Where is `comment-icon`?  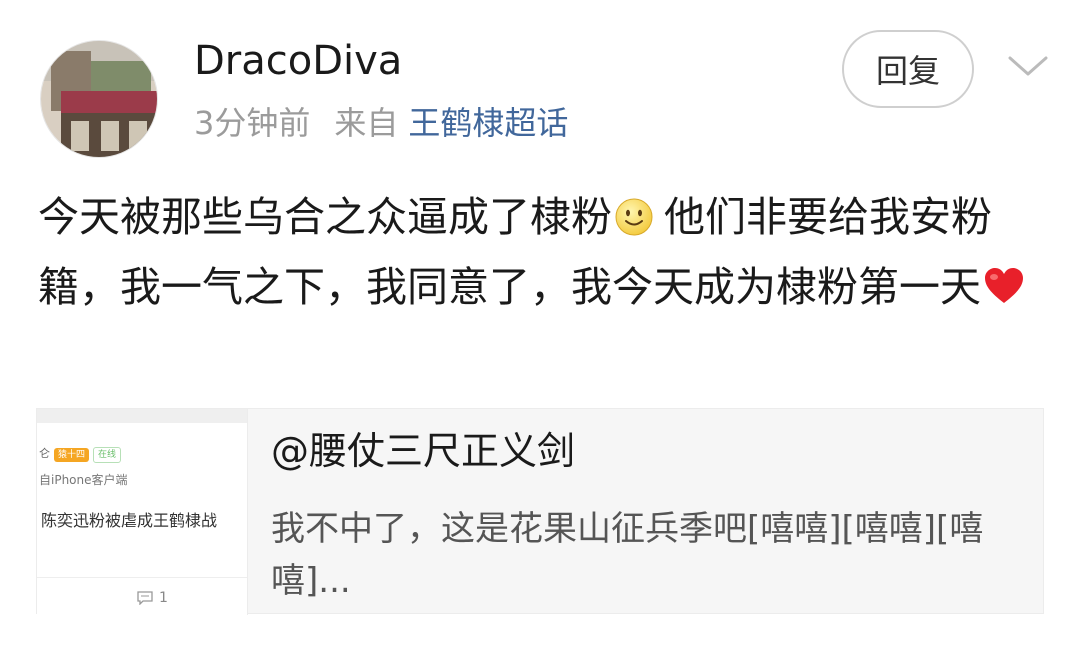 comment-icon is located at coordinates (145, 598).